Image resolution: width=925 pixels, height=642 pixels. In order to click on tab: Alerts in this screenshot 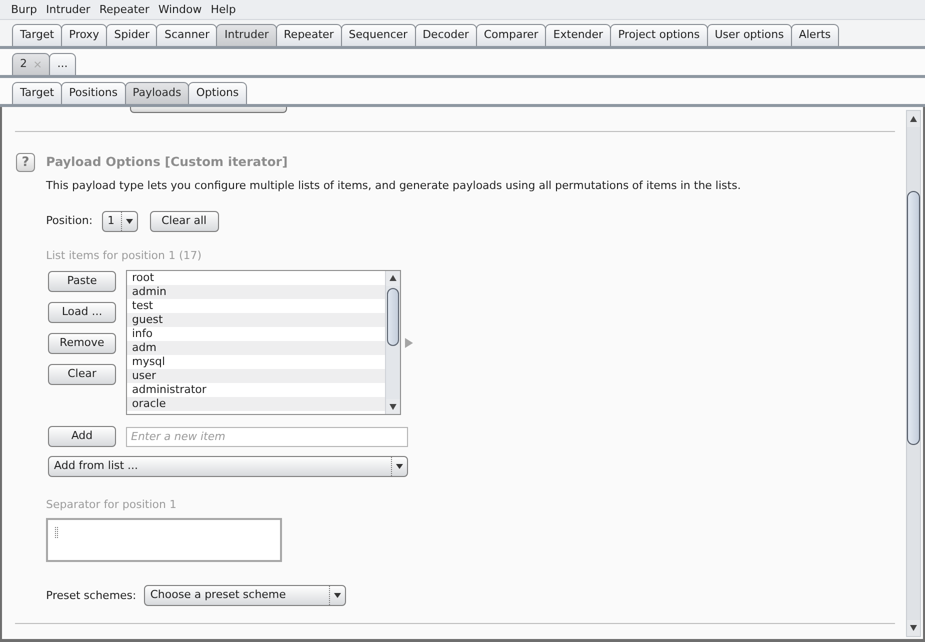, I will do `click(814, 35)`.